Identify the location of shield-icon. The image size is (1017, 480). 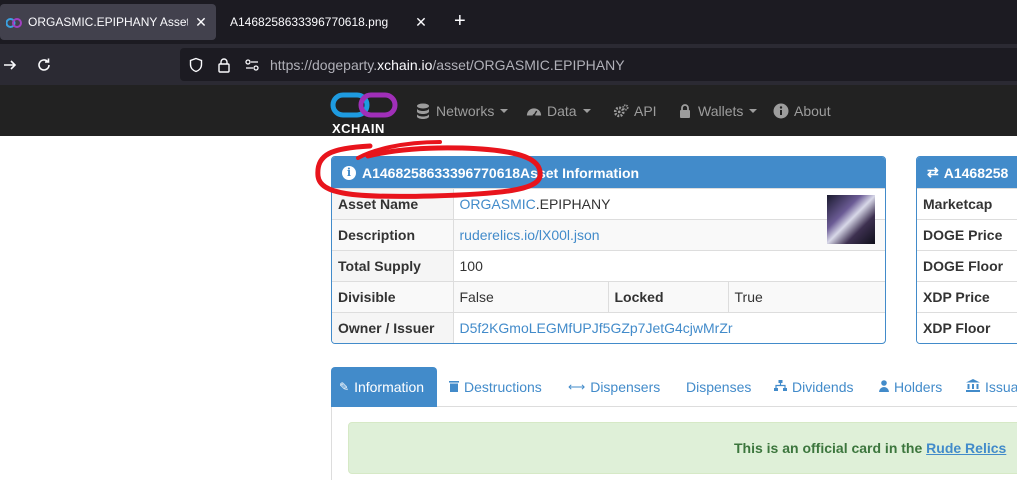
(196, 65).